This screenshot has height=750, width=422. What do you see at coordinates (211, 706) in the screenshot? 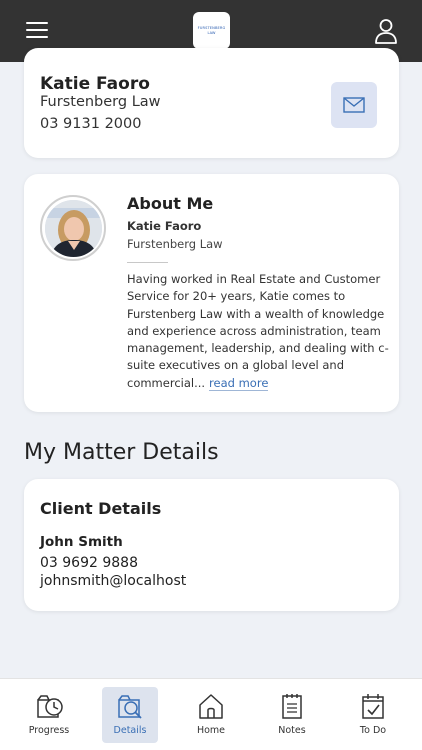
I see `home-icon` at bounding box center [211, 706].